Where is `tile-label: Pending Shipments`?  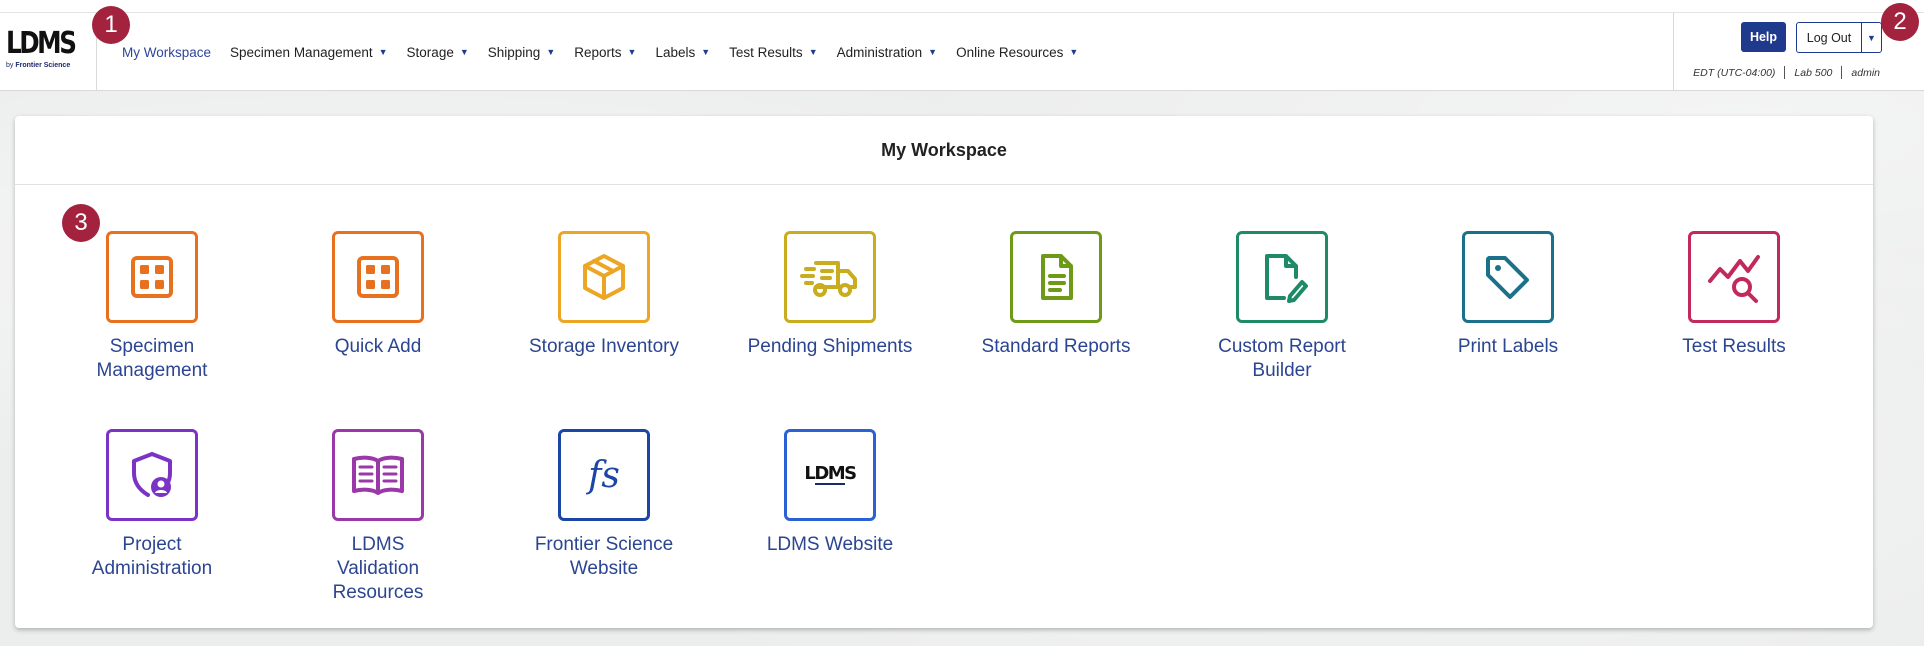
tile-label: Pending Shipments is located at coordinates (830, 346).